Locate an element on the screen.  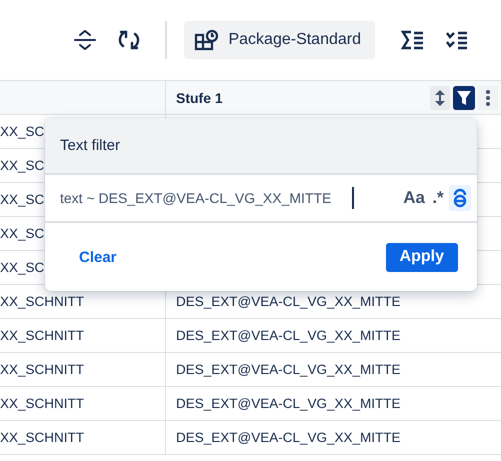
filter-input: text ~ DES_EXT@VEA-CL_VG_XX_MITTE is located at coordinates (207, 198).